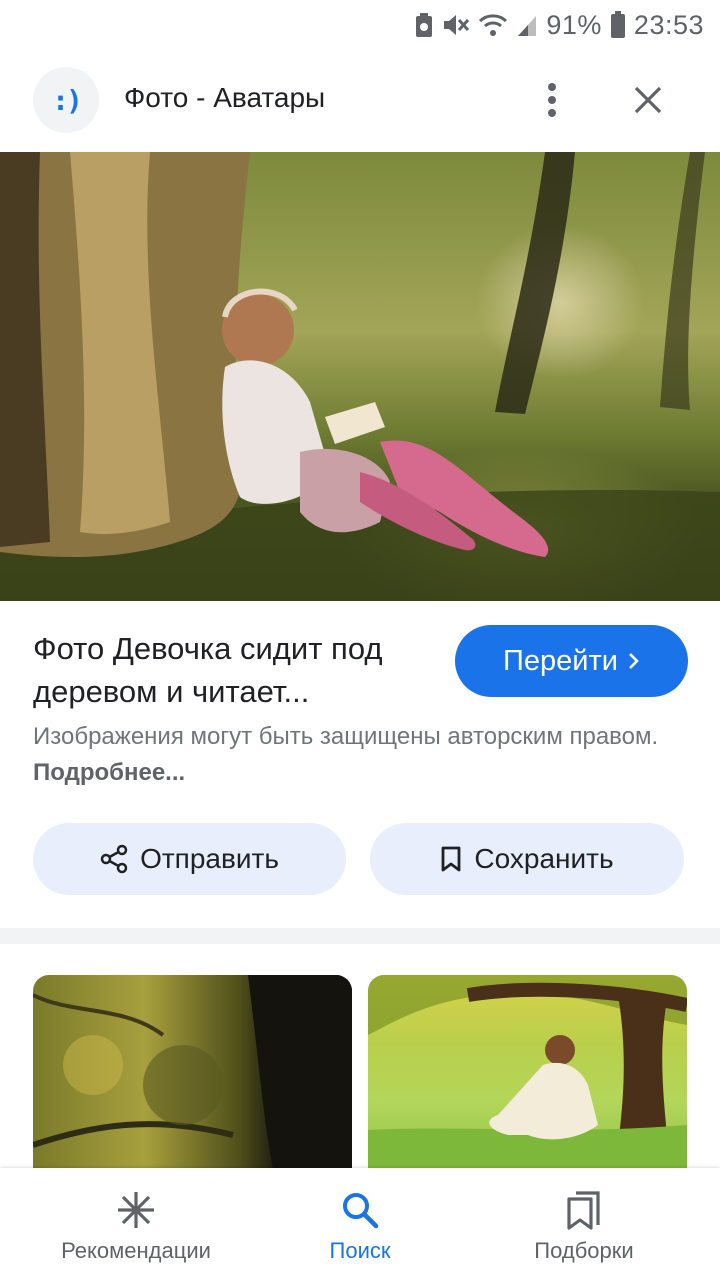  I want to click on nav-search: Поиск, so click(360, 1224).